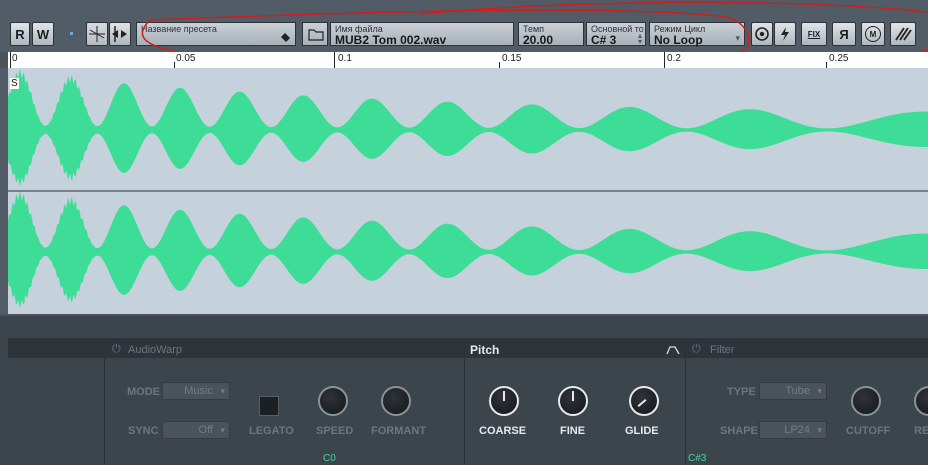  I want to click on empty-section, so click(56, 411).